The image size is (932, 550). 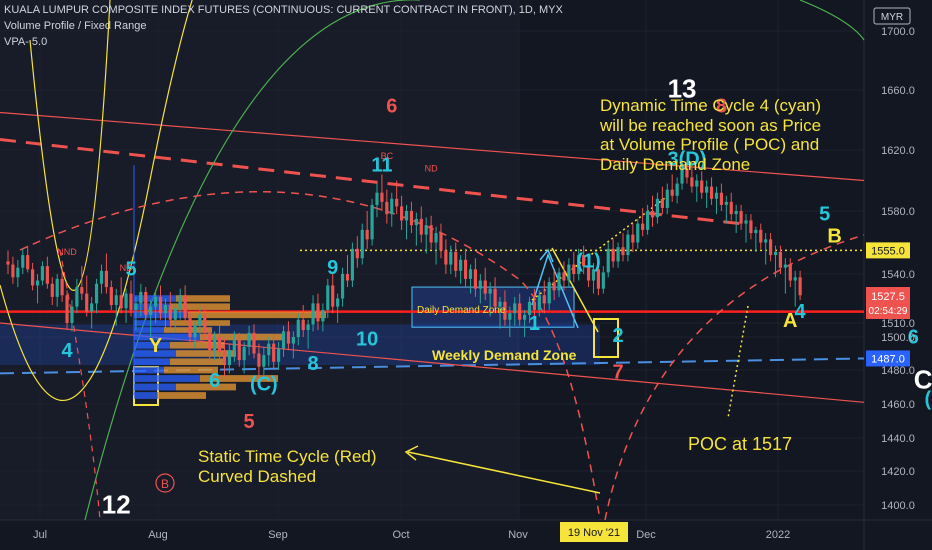 I want to click on cycle-label: 4, so click(x=67, y=351).